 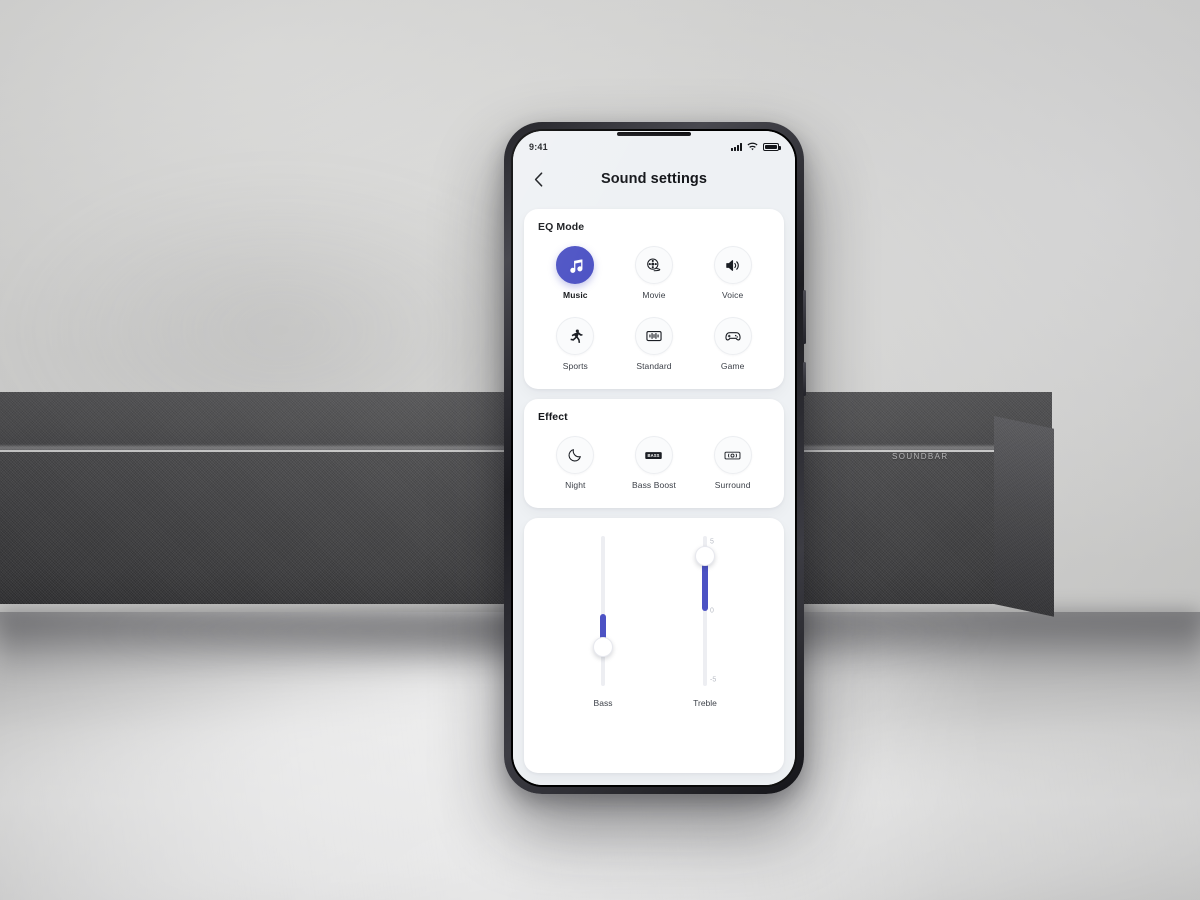 I want to click on effect-card: Effect Night BASS Bass Boost Surround, so click(x=654, y=453).